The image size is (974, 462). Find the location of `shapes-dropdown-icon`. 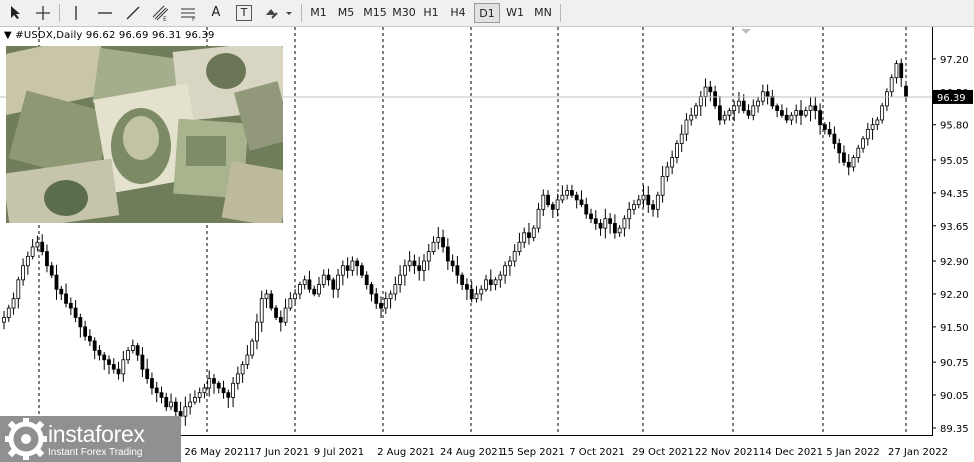

shapes-dropdown-icon is located at coordinates (278, 13).